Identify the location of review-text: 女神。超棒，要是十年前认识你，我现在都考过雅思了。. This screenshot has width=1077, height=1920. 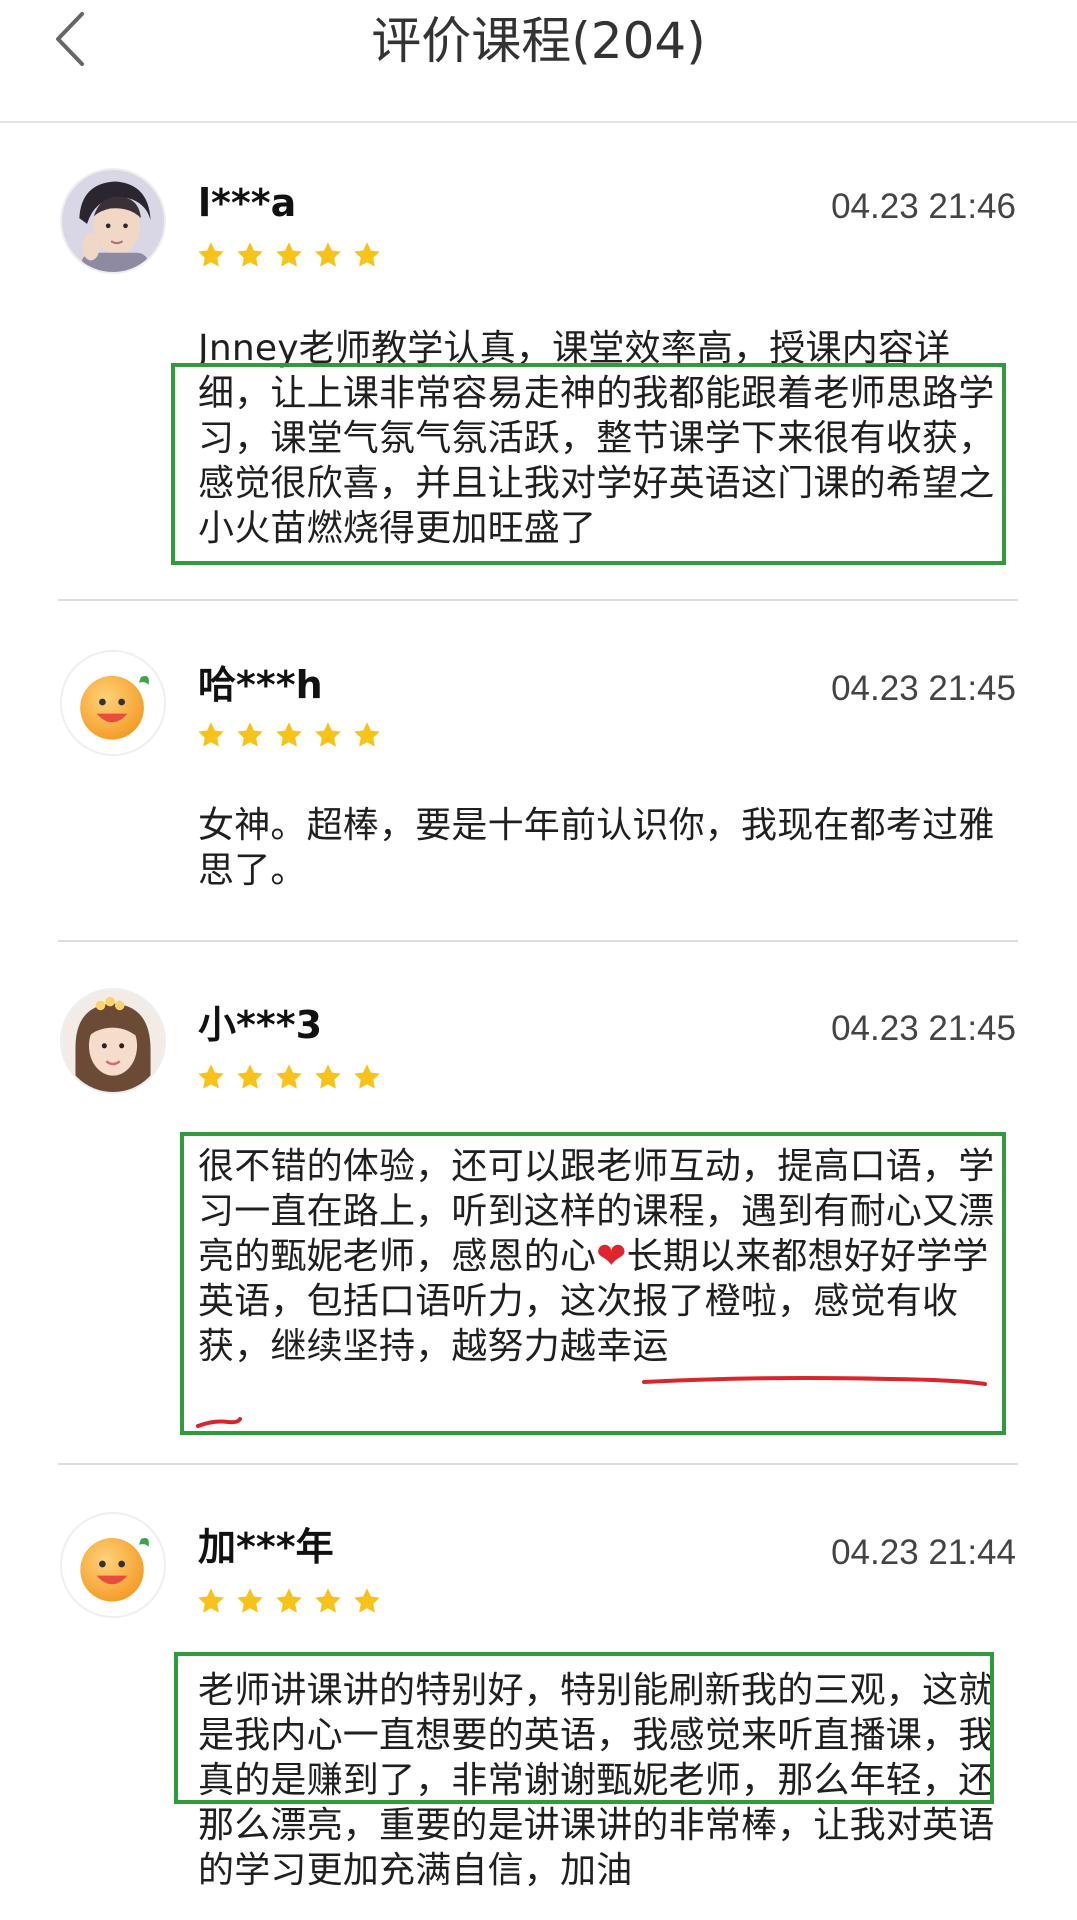
(596, 848).